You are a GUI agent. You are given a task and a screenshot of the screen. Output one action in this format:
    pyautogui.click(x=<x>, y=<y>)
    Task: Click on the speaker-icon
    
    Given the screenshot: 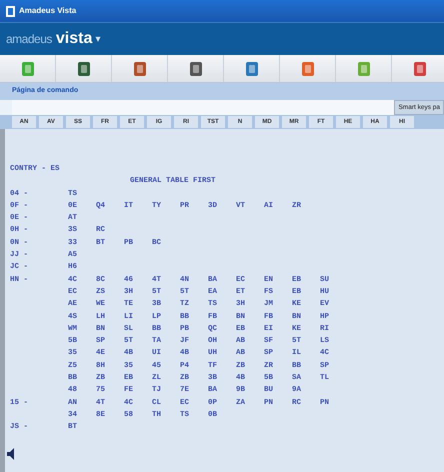 What is the action you would take?
    pyautogui.click(x=11, y=454)
    